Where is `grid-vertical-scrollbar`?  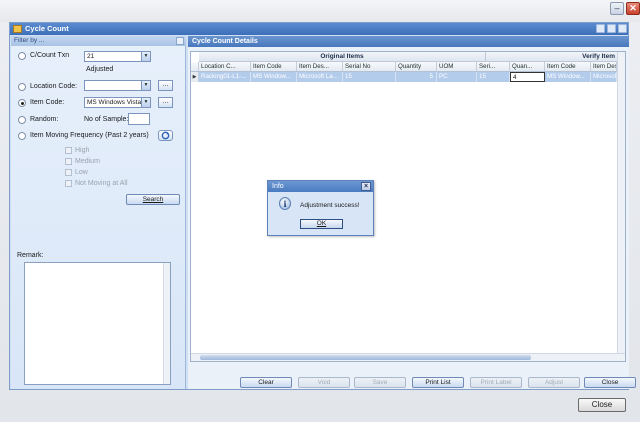
grid-vertical-scrollbar is located at coordinates (621, 202).